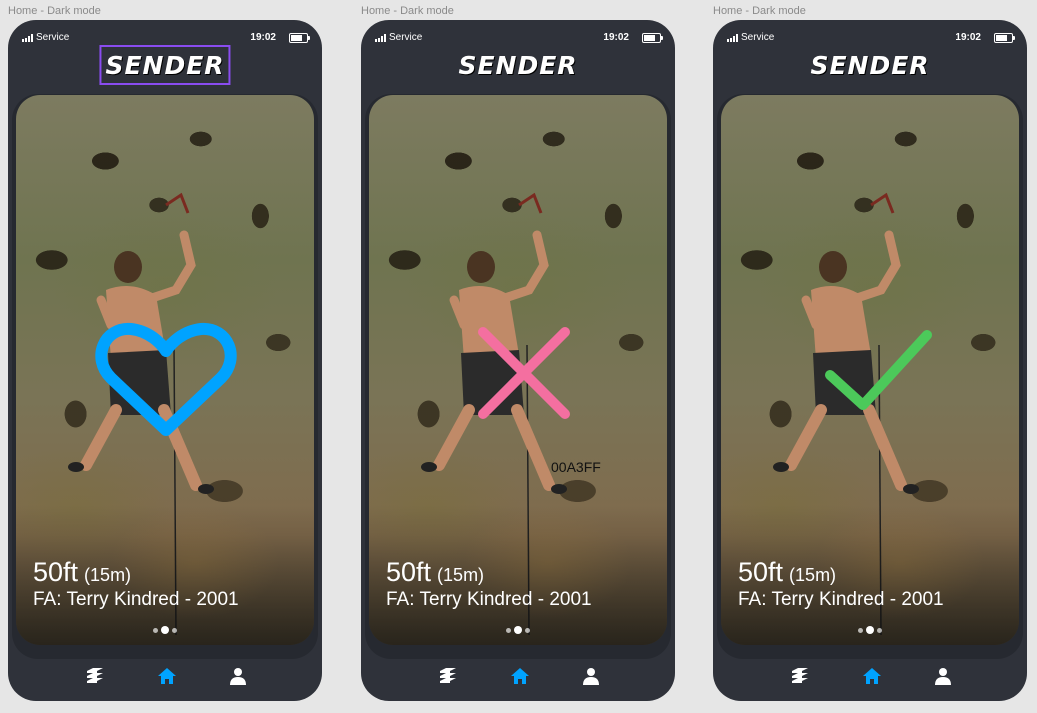  What do you see at coordinates (524, 373) in the screenshot?
I see `cross-shape` at bounding box center [524, 373].